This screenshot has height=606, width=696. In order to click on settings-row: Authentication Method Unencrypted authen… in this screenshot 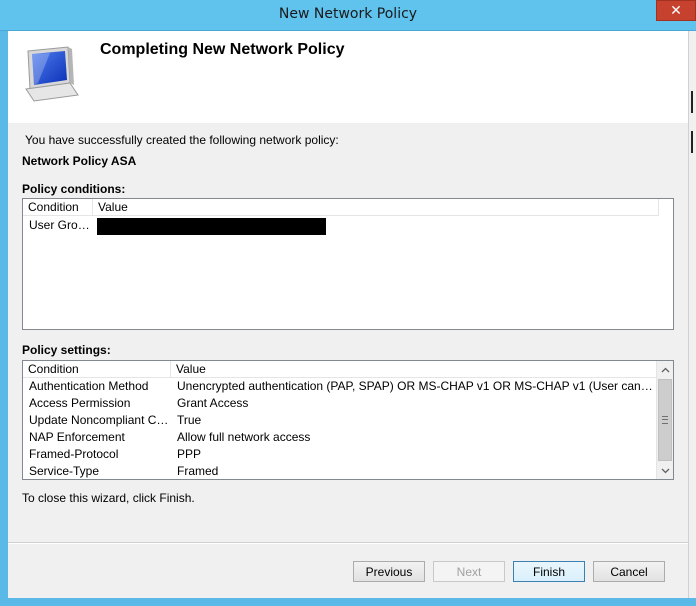, I will do `click(339, 386)`.